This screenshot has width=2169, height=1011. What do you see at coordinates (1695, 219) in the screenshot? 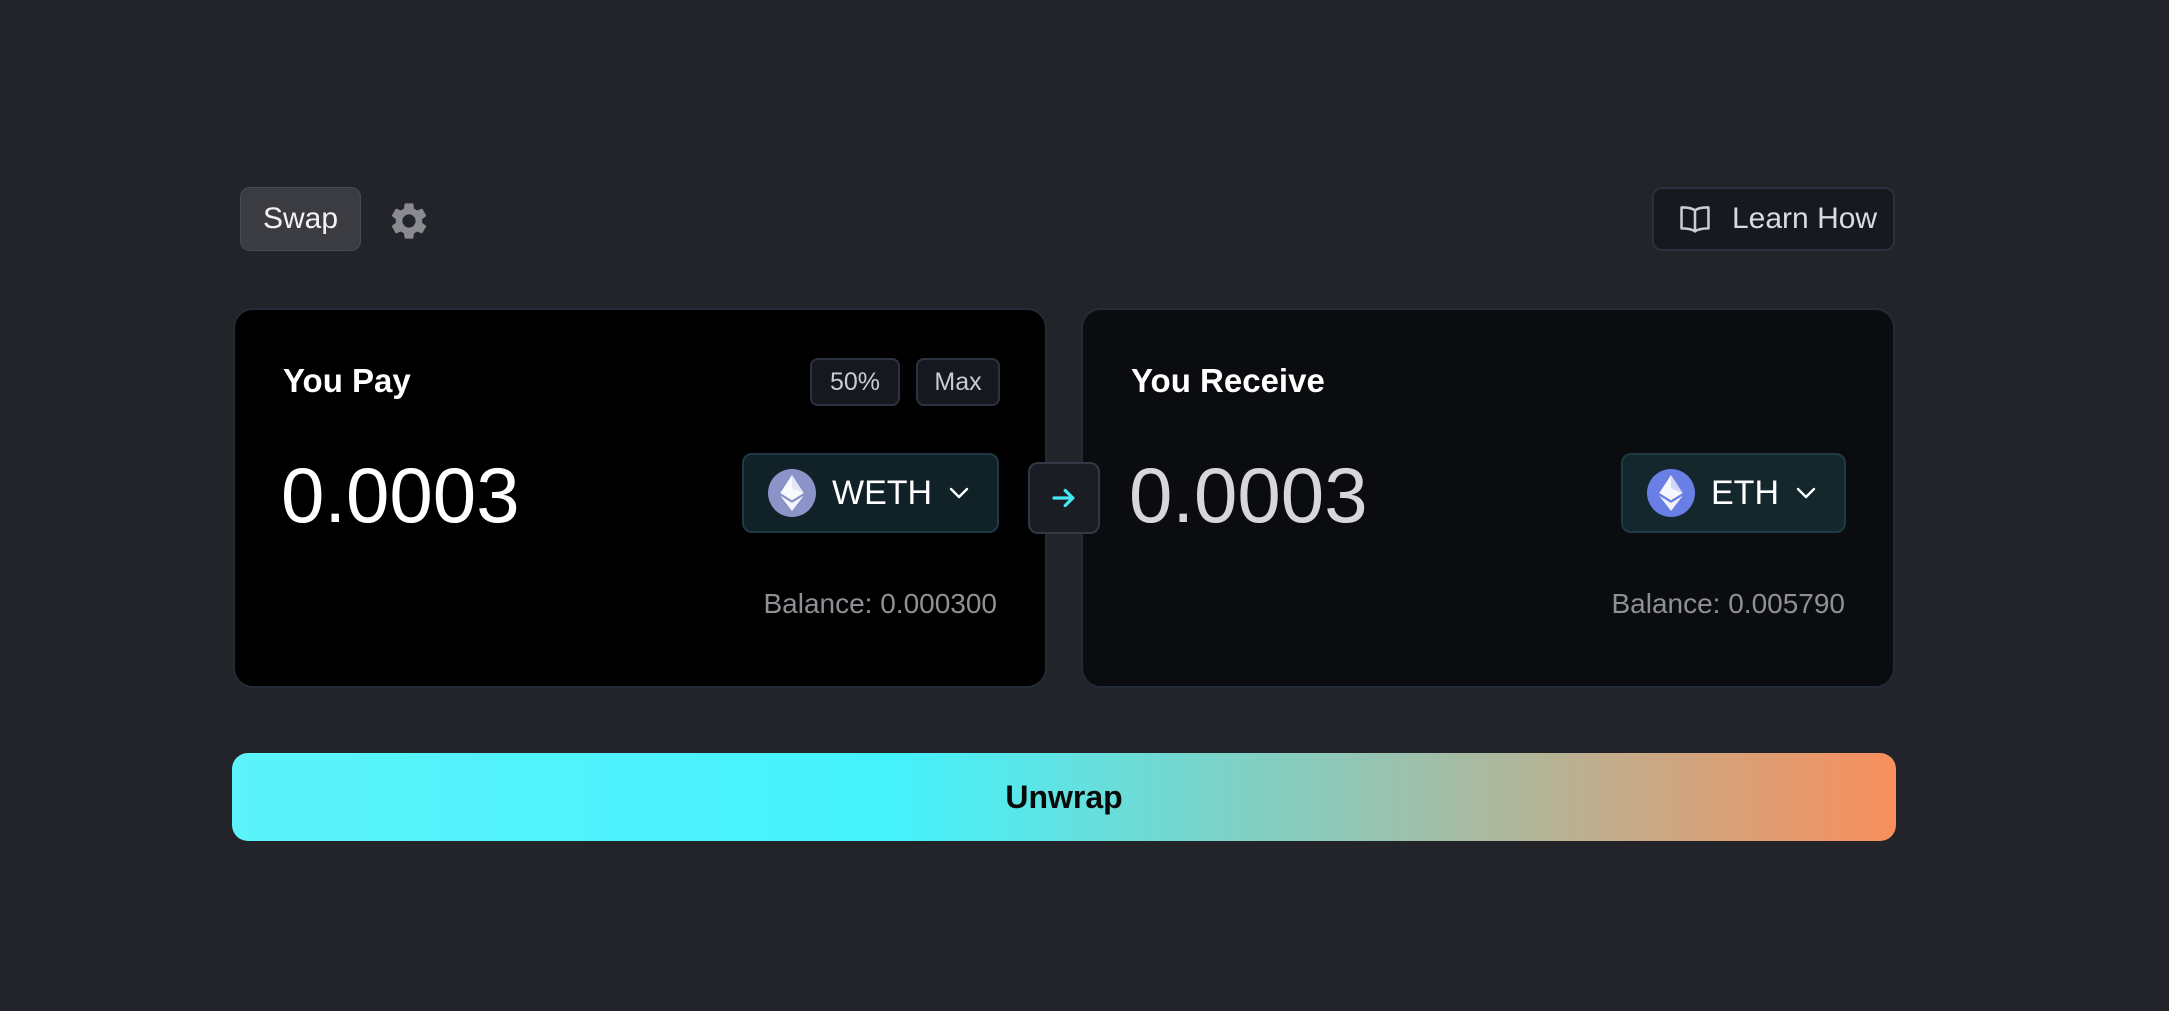
I see `book-icon` at bounding box center [1695, 219].